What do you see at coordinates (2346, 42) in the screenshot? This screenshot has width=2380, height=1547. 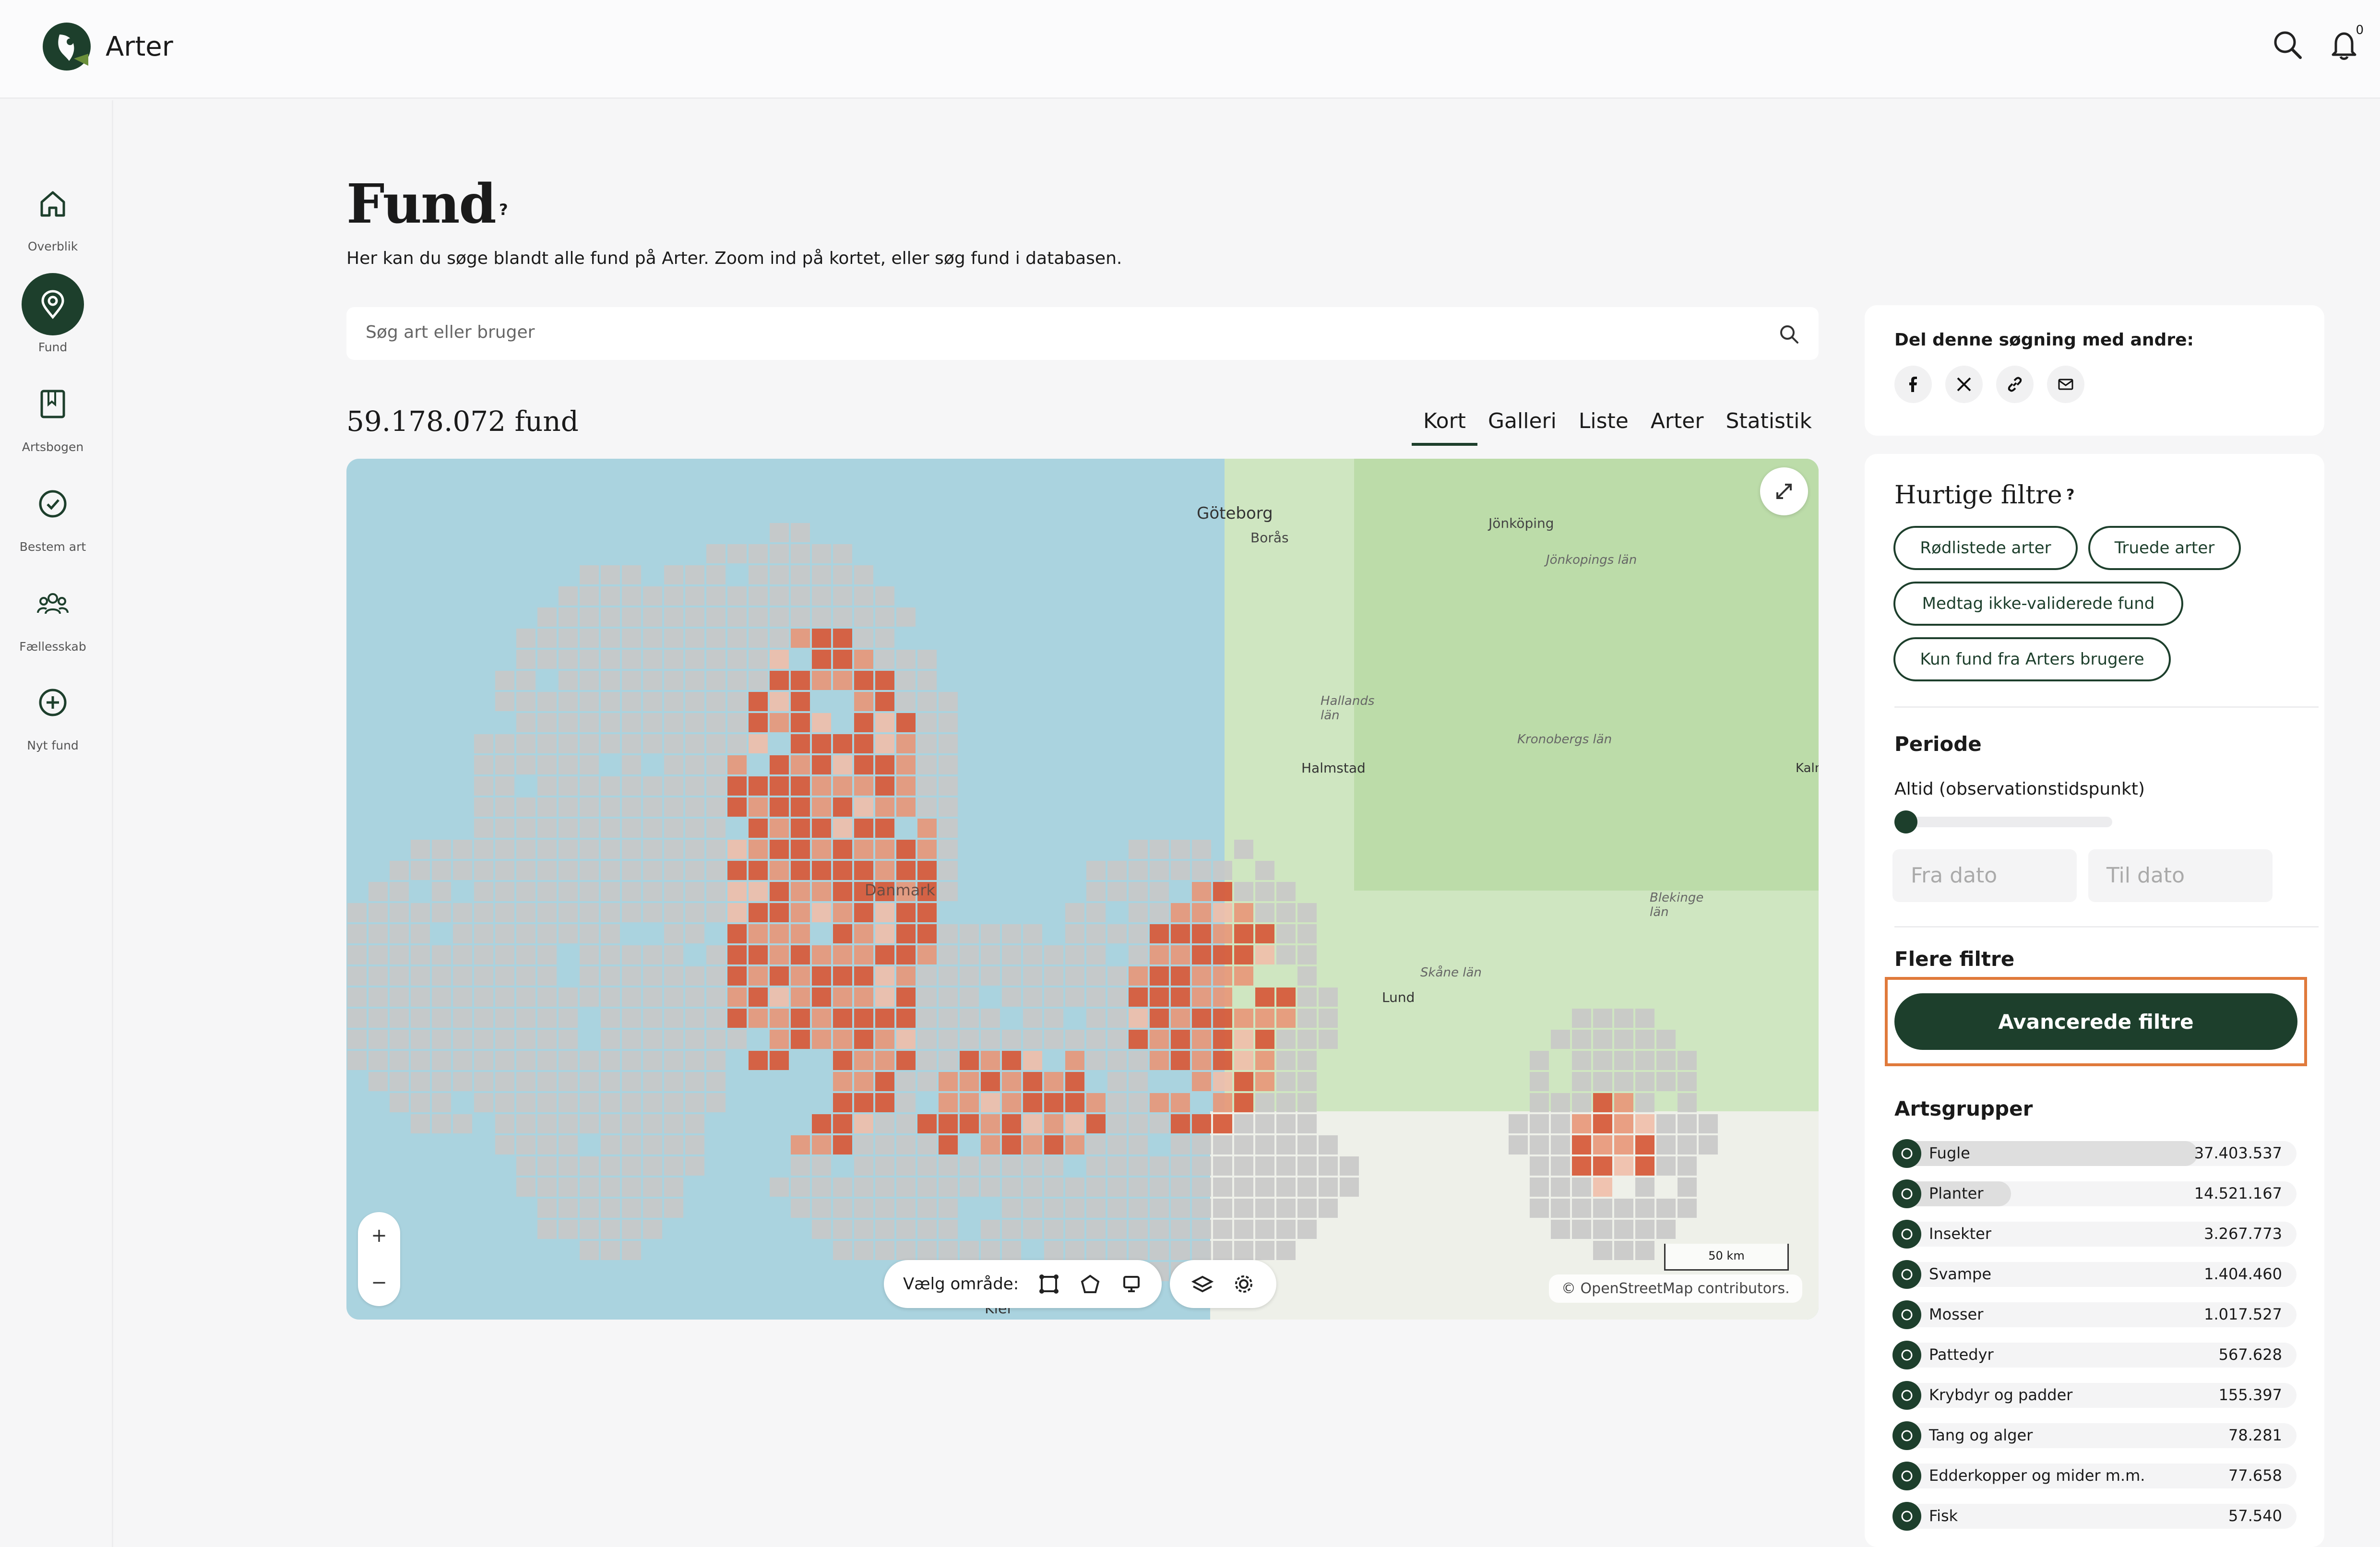 I see `notification-bell-icon: 0` at bounding box center [2346, 42].